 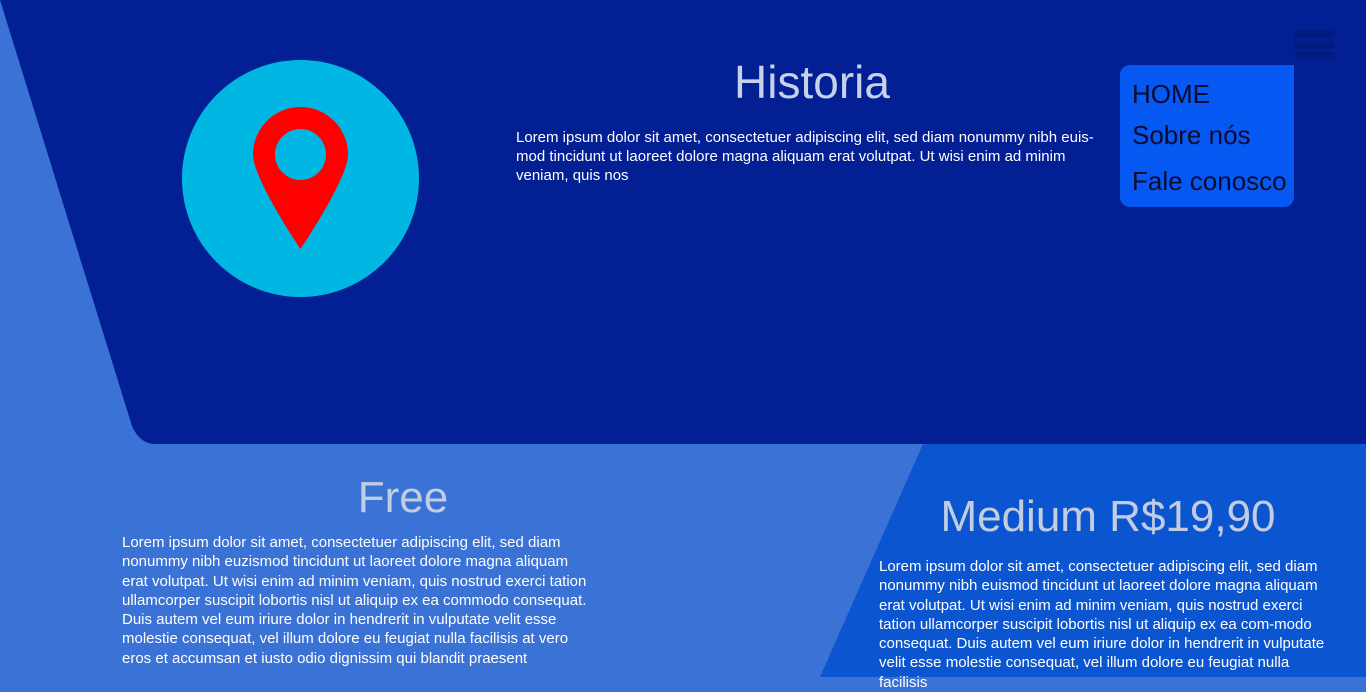 What do you see at coordinates (1108, 516) in the screenshot?
I see `plan-medium-title: Medium R$19,90` at bounding box center [1108, 516].